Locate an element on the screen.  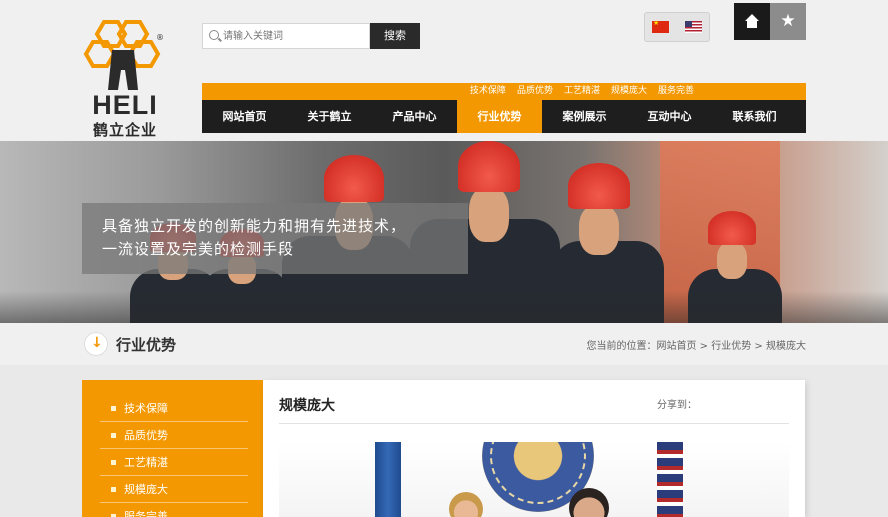
search-box is located at coordinates (286, 36).